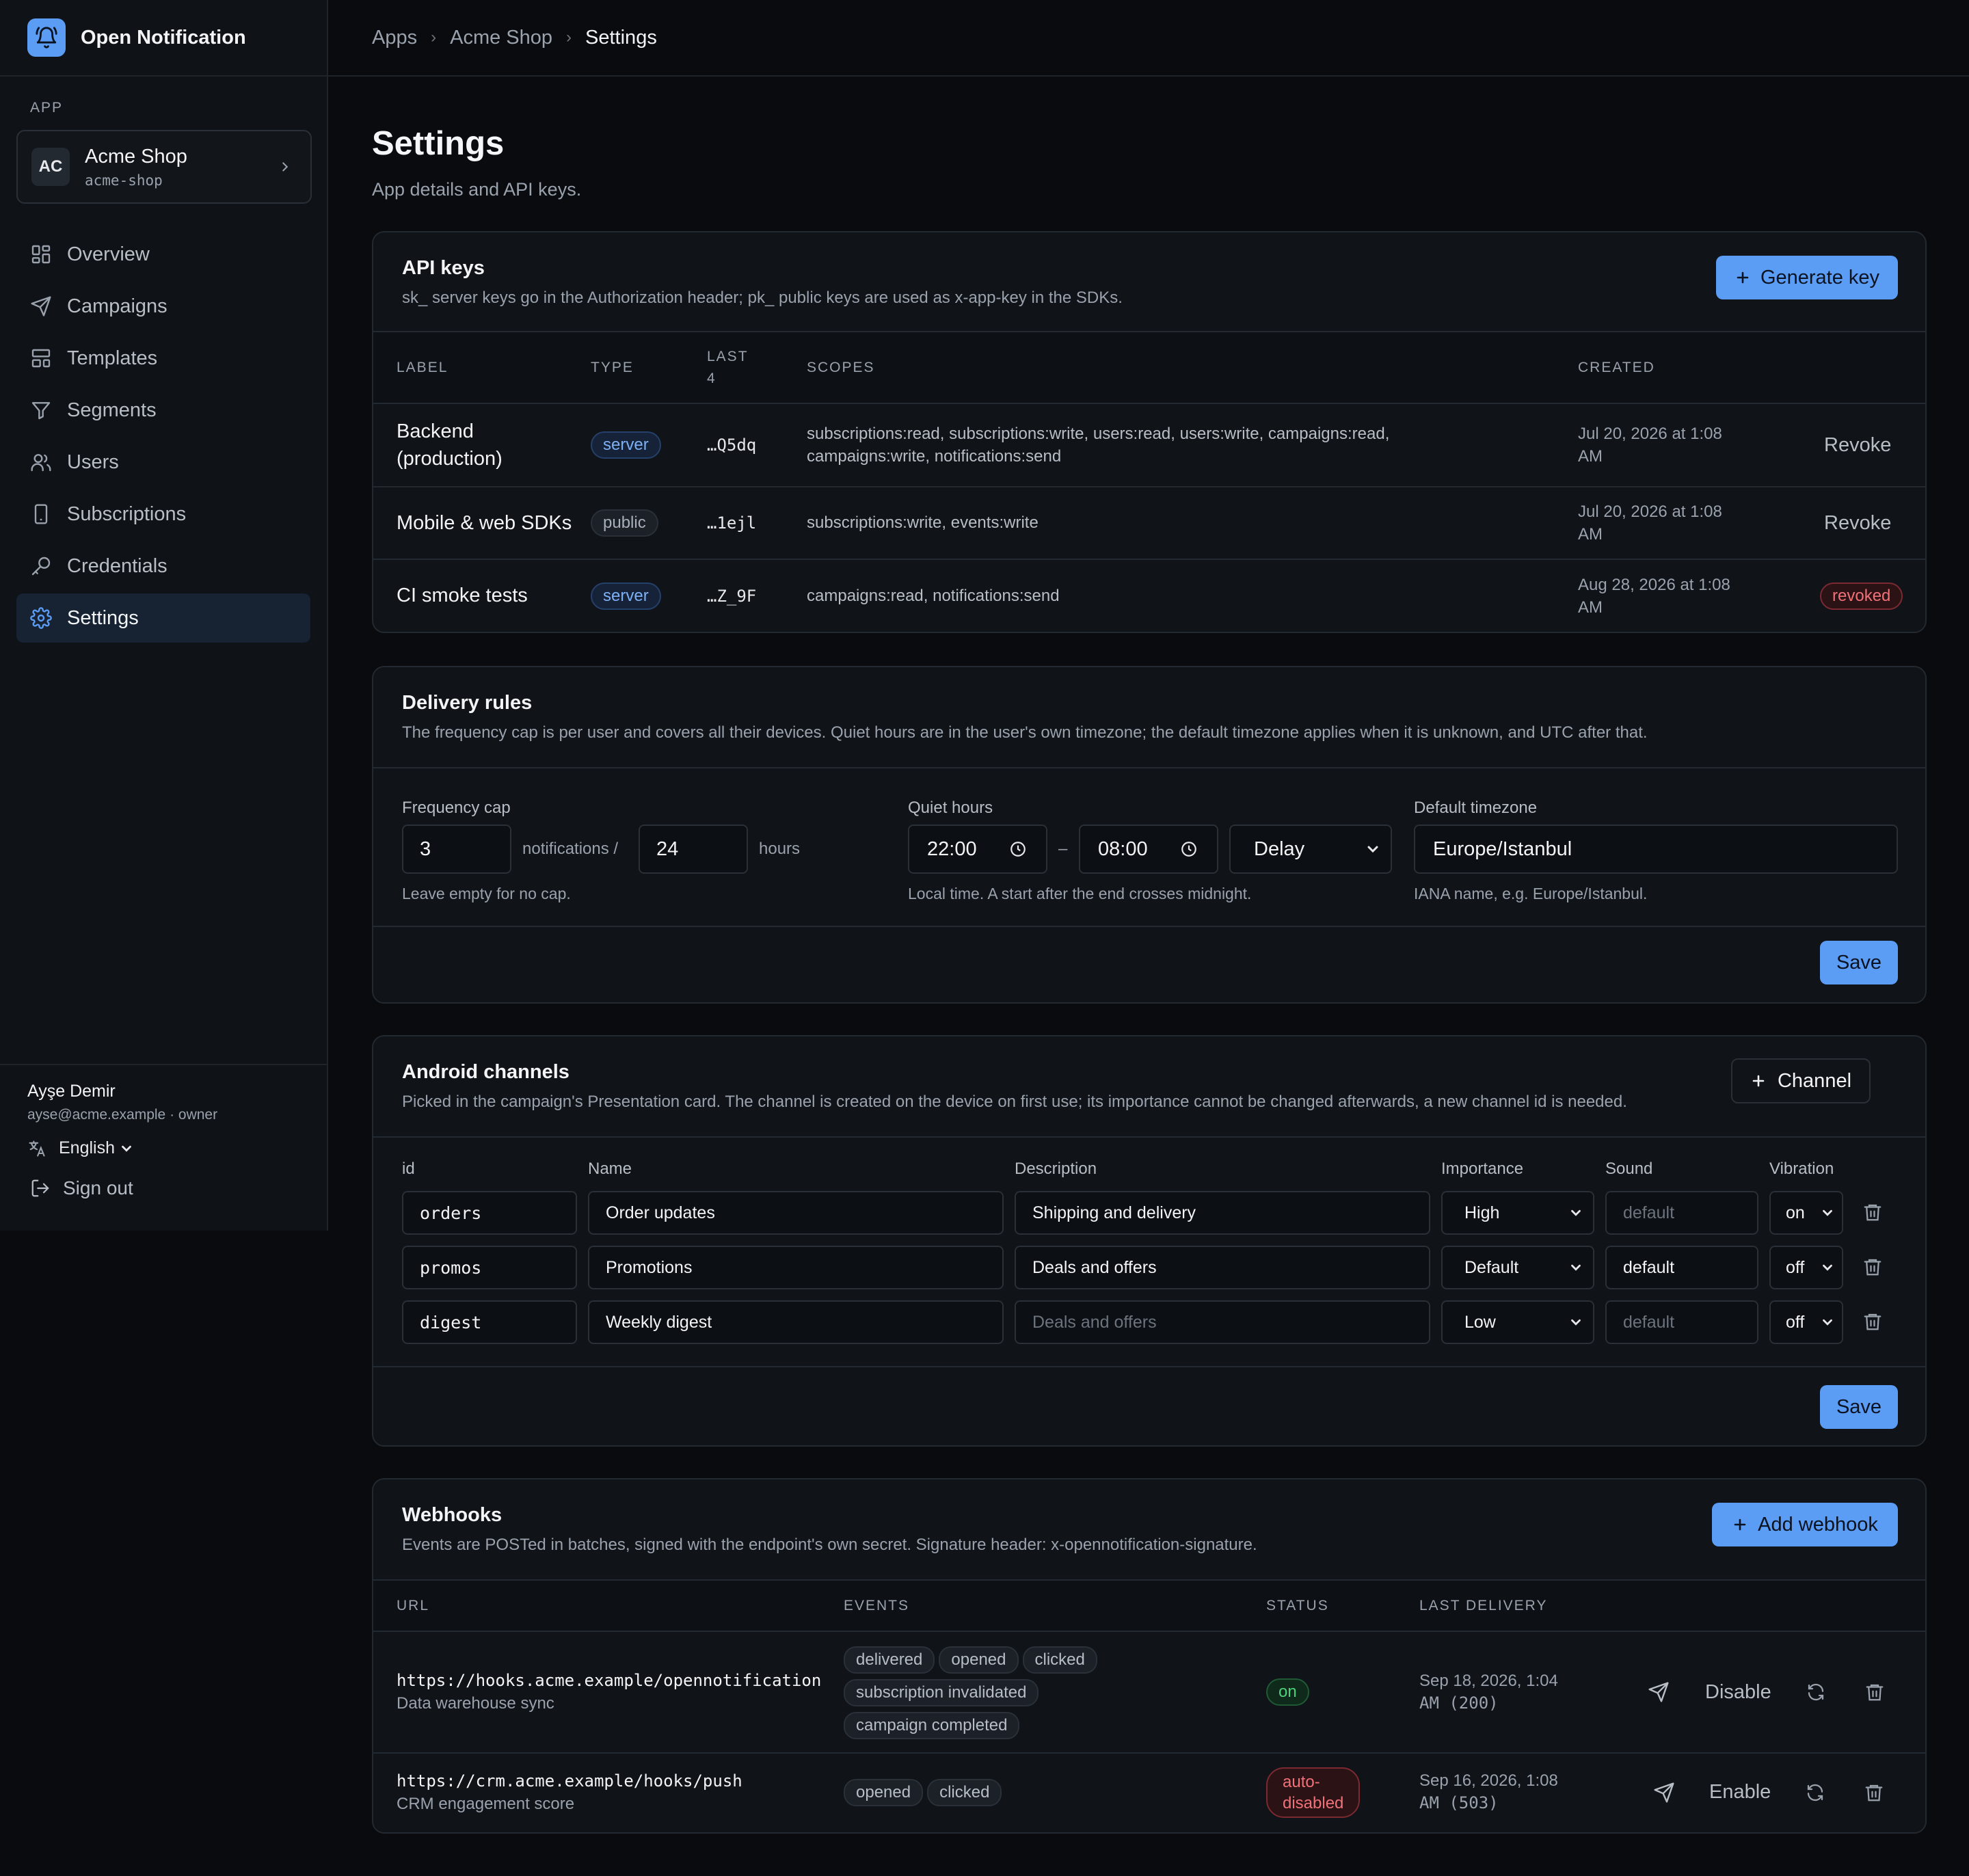 Image resolution: width=1969 pixels, height=1876 pixels. I want to click on generate-key-button: Generate key, so click(1807, 277).